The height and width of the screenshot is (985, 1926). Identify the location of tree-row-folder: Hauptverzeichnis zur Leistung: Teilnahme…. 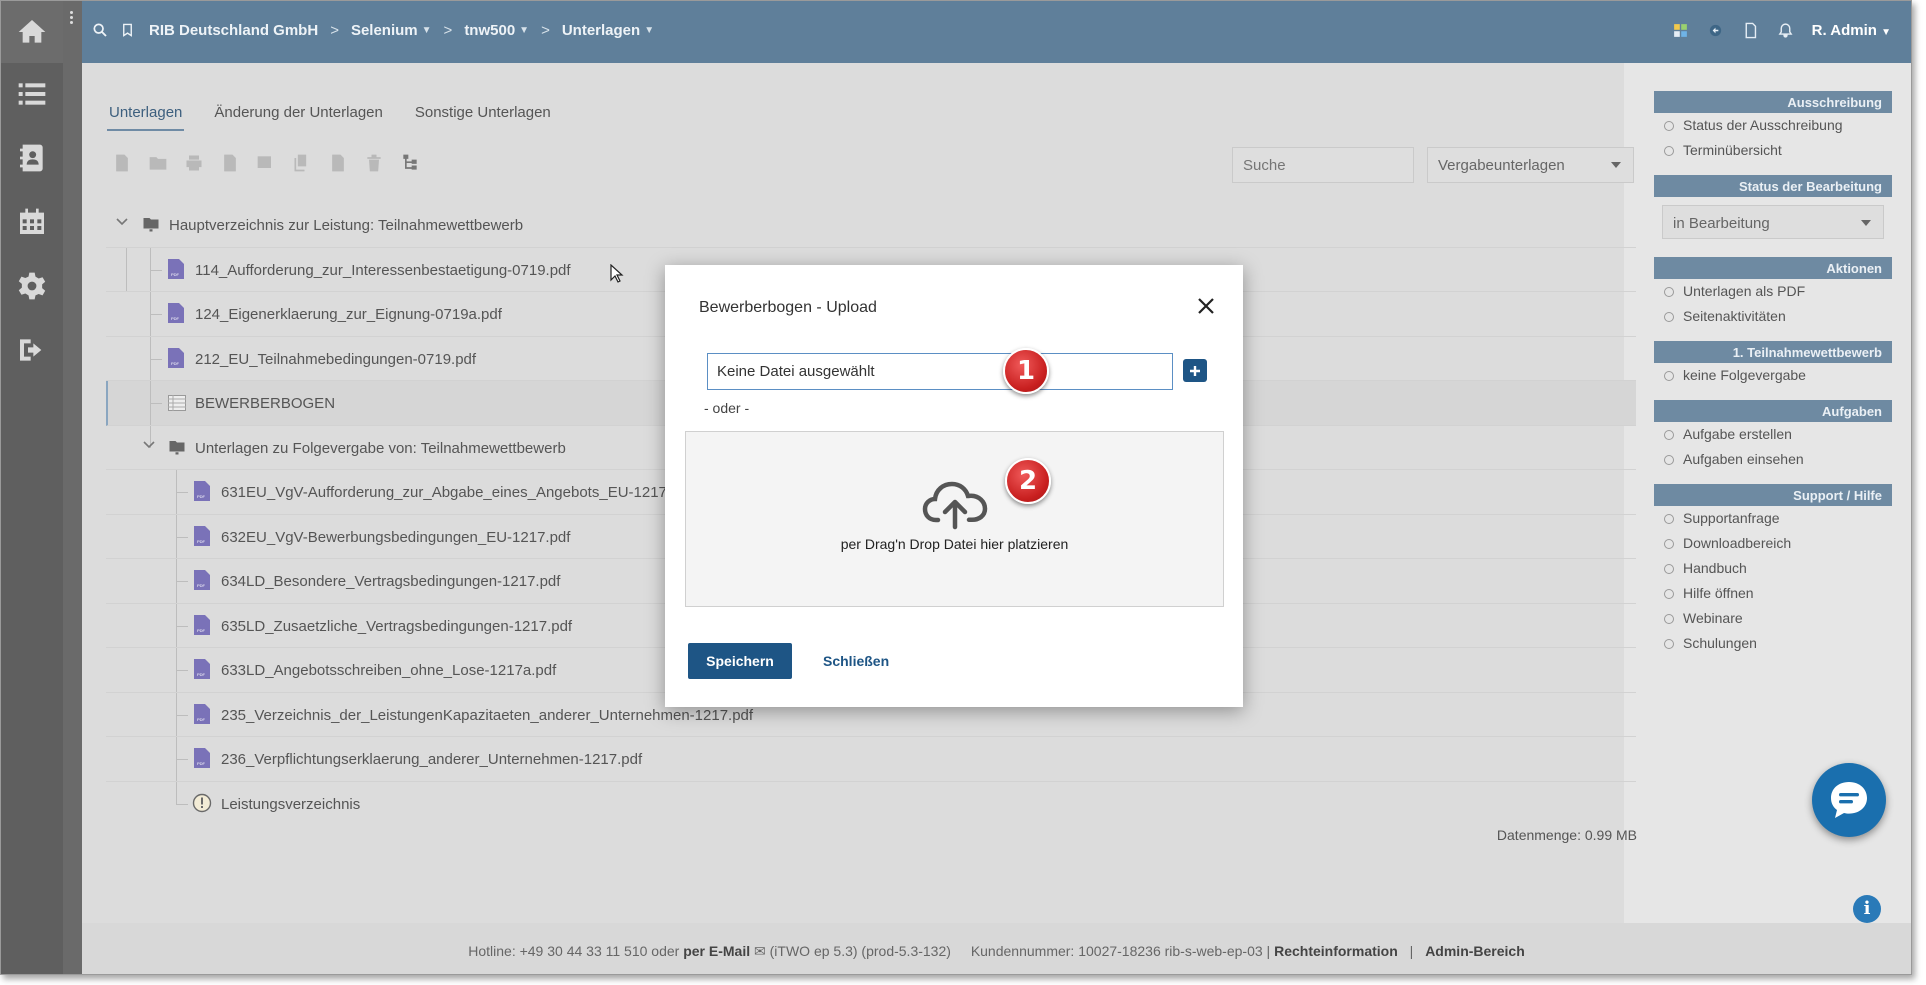
(871, 225).